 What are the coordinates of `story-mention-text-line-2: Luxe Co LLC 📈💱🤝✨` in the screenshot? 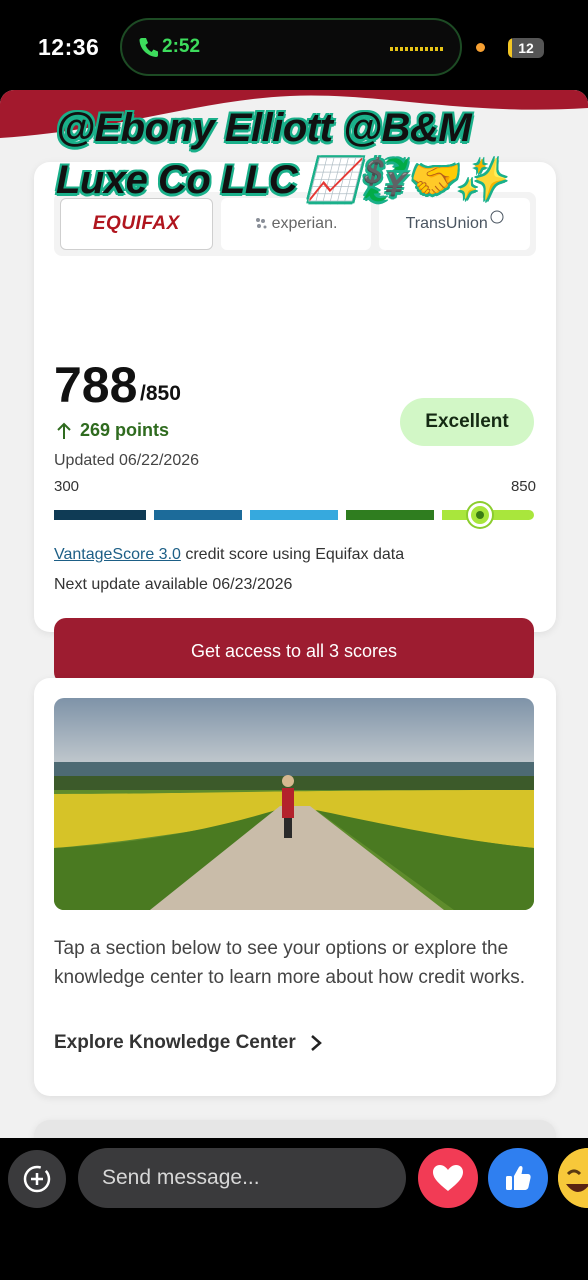 It's located at (281, 180).